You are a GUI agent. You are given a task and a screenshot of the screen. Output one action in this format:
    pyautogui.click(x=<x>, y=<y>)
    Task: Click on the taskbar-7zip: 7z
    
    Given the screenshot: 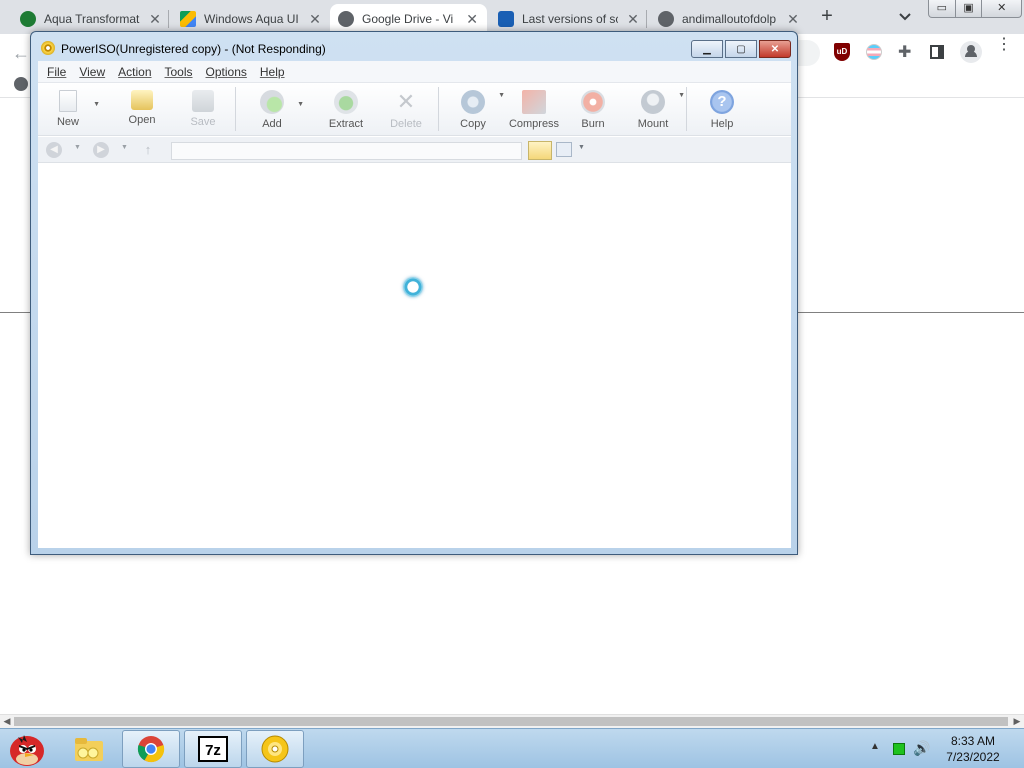 What is the action you would take?
    pyautogui.click(x=213, y=749)
    